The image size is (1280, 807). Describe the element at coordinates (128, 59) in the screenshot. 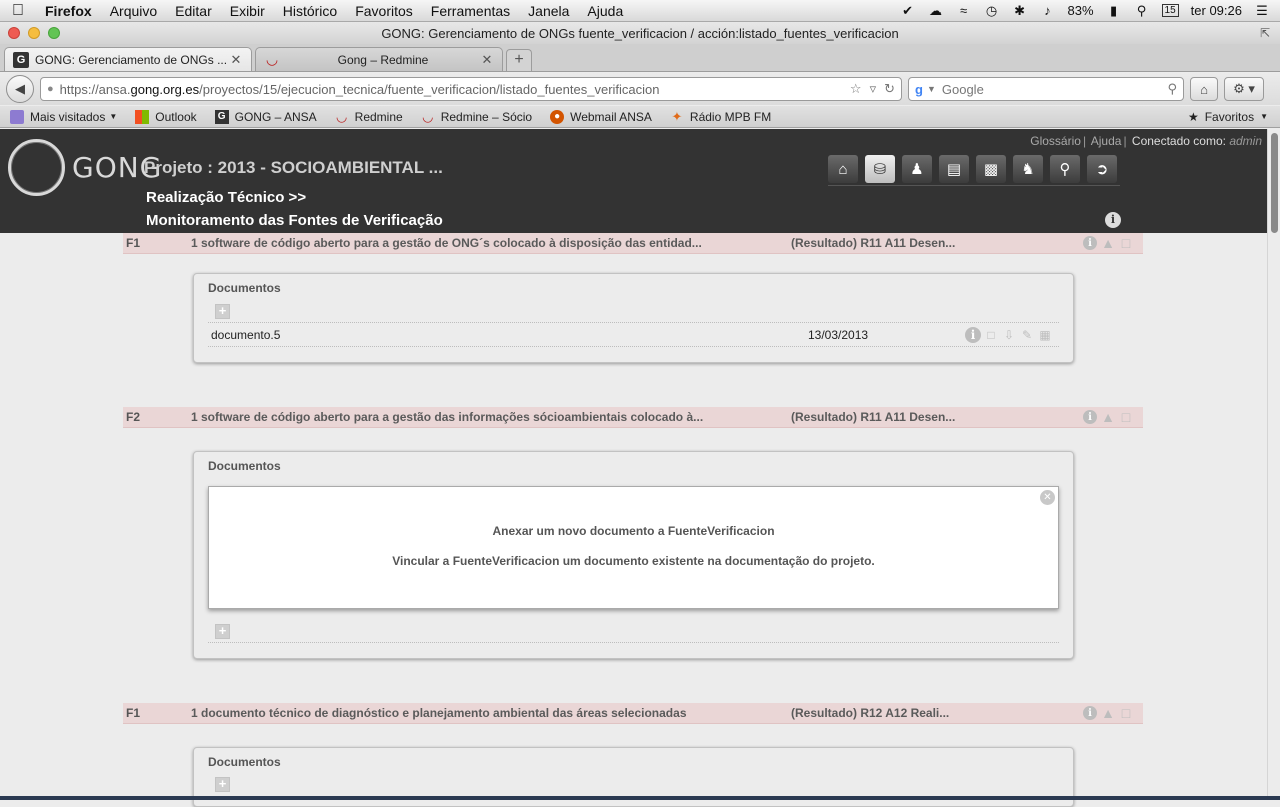

I see `tab-gong: G GONG: Gerenciamento de ONGs ... ✕` at that location.